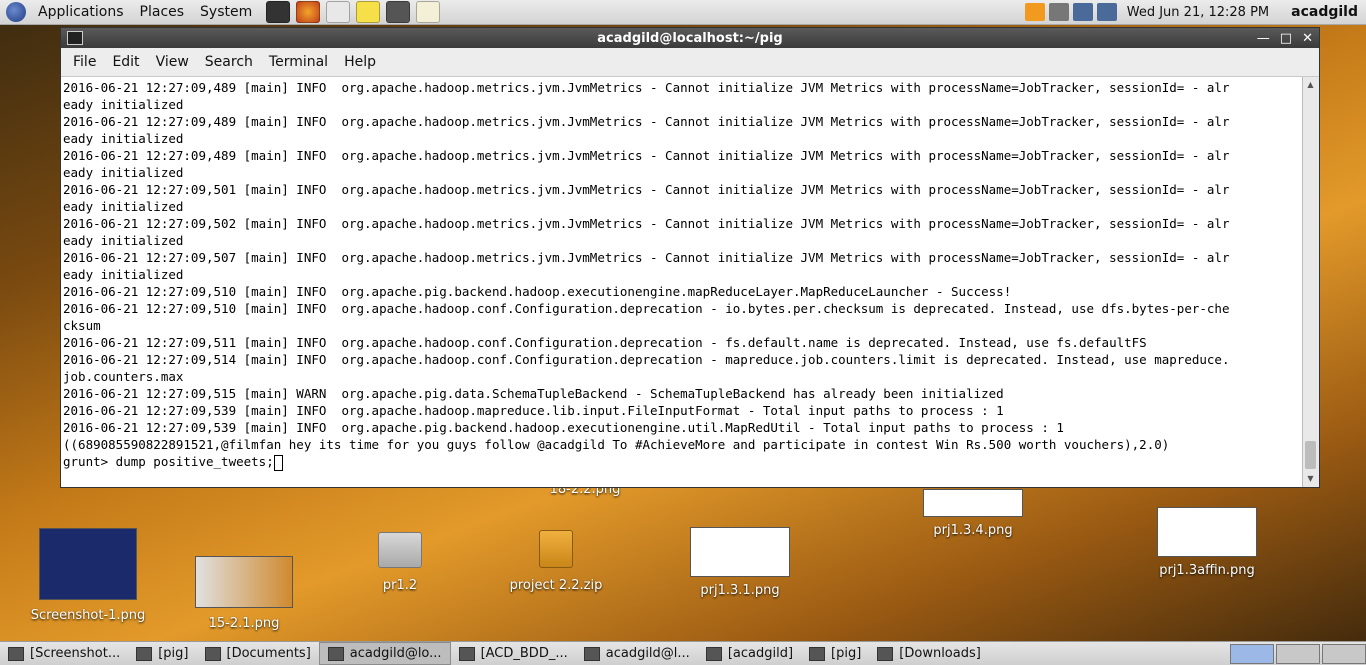 The width and height of the screenshot is (1366, 665). I want to click on terminal-prompt: grunt> dump positive_tweets;, so click(683, 462).